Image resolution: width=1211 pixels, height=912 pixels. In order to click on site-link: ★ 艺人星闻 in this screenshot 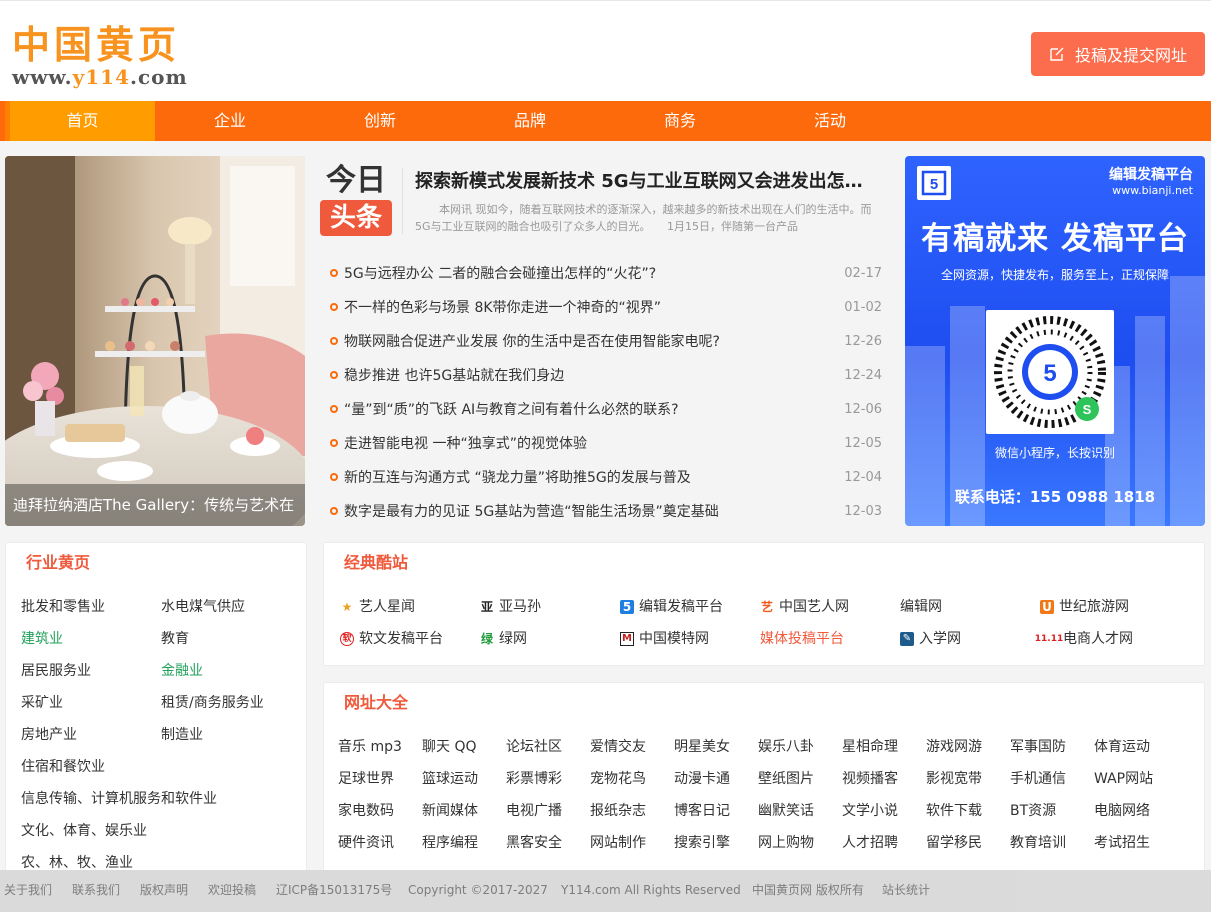, I will do `click(377, 607)`.